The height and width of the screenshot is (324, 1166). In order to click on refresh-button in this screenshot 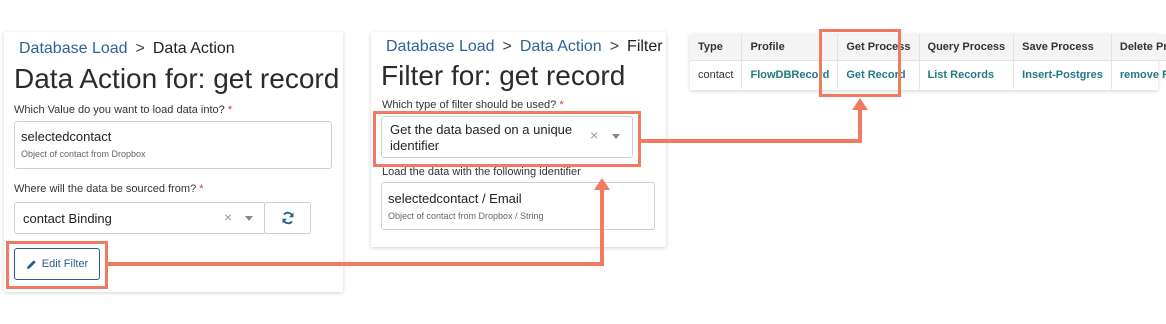, I will do `click(287, 218)`.